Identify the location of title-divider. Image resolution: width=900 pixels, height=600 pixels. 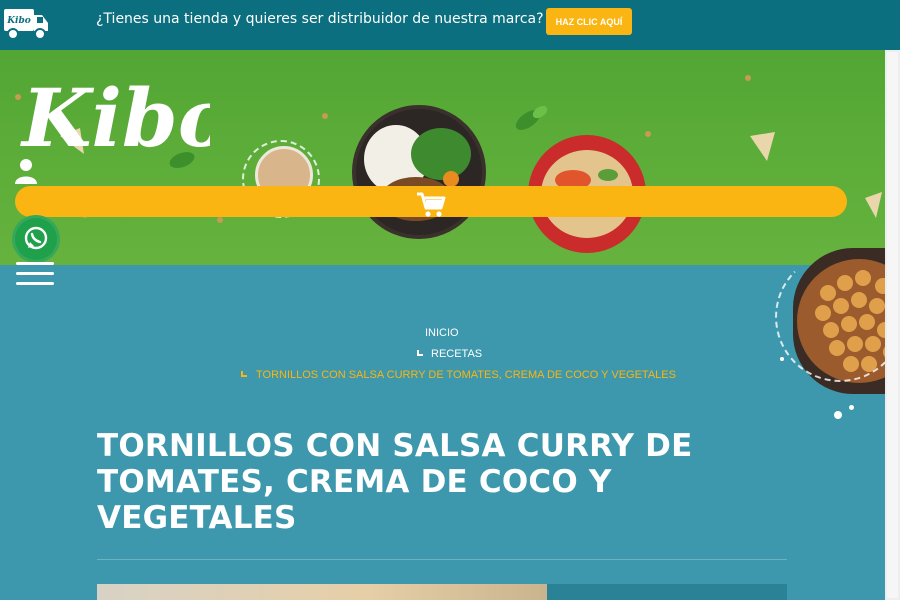
(442, 559).